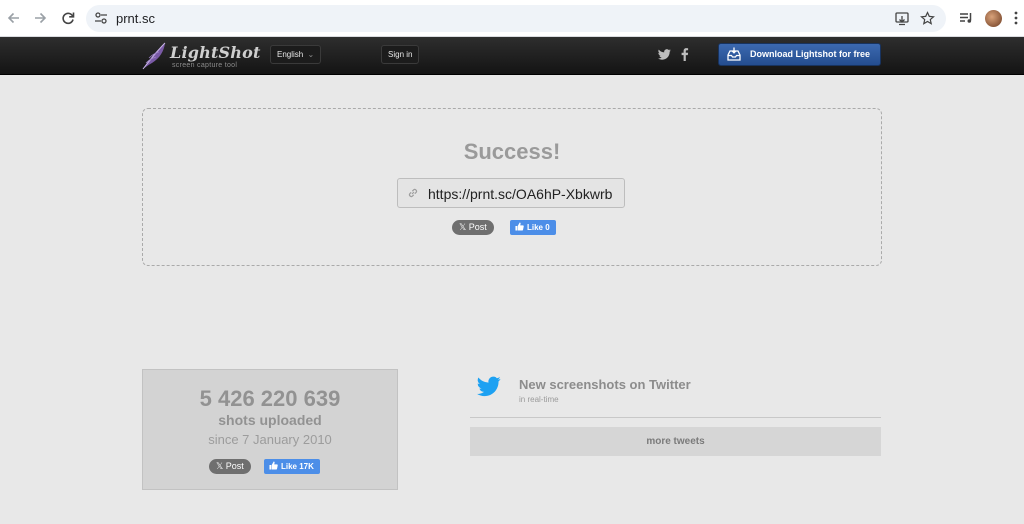 The image size is (1024, 524). I want to click on link-icon, so click(413, 193).